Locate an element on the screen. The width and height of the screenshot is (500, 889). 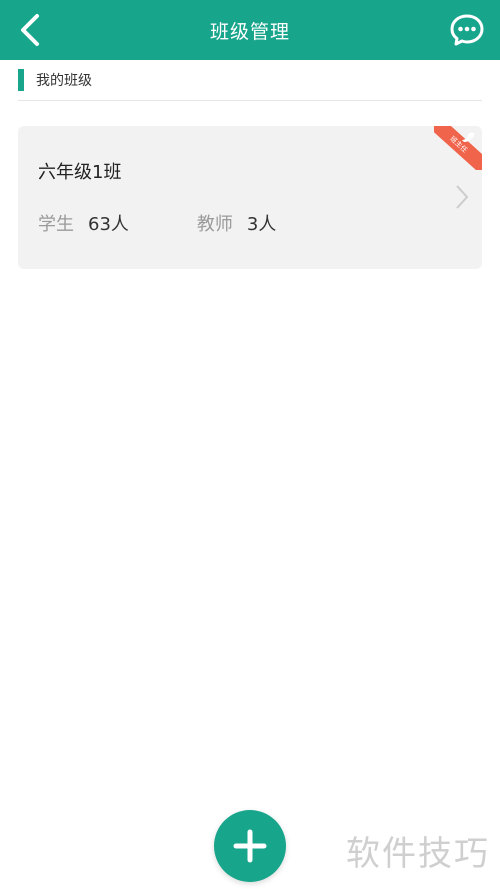
chat-button is located at coordinates (467, 30).